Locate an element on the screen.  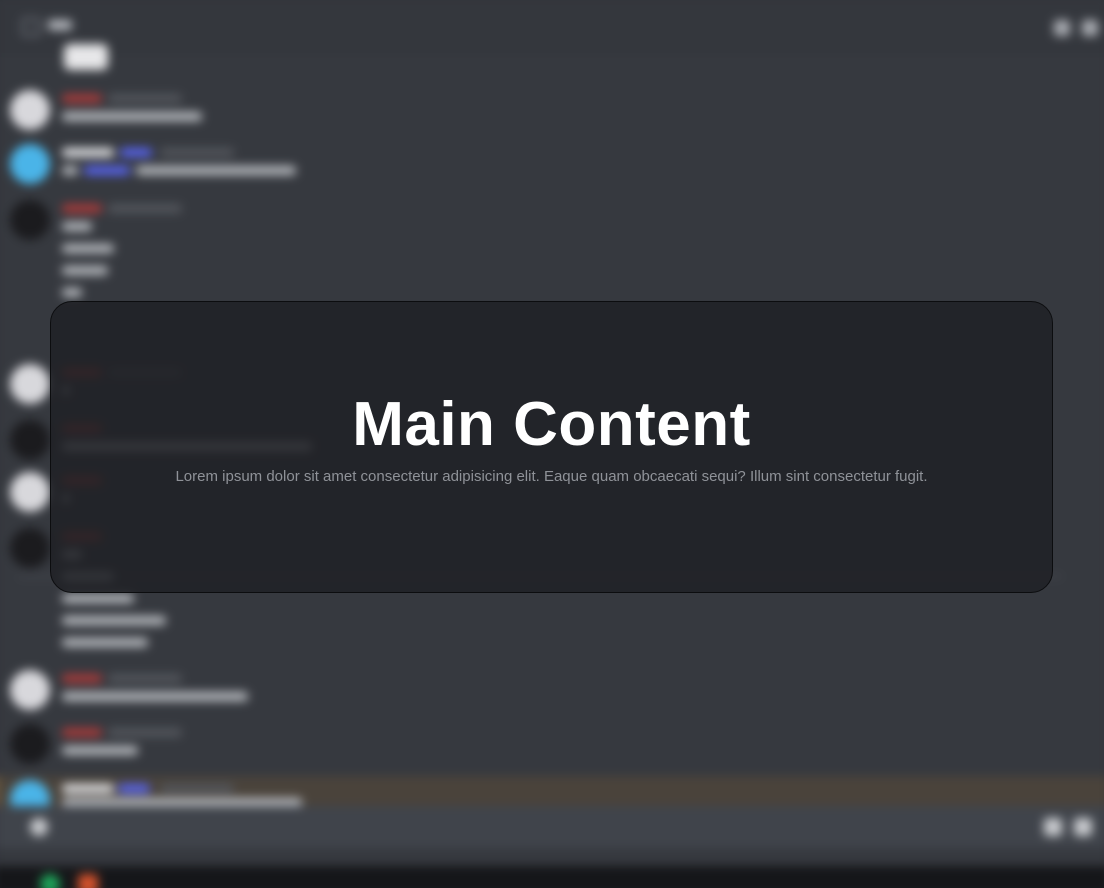
channel-title-block is located at coordinates (86, 57).